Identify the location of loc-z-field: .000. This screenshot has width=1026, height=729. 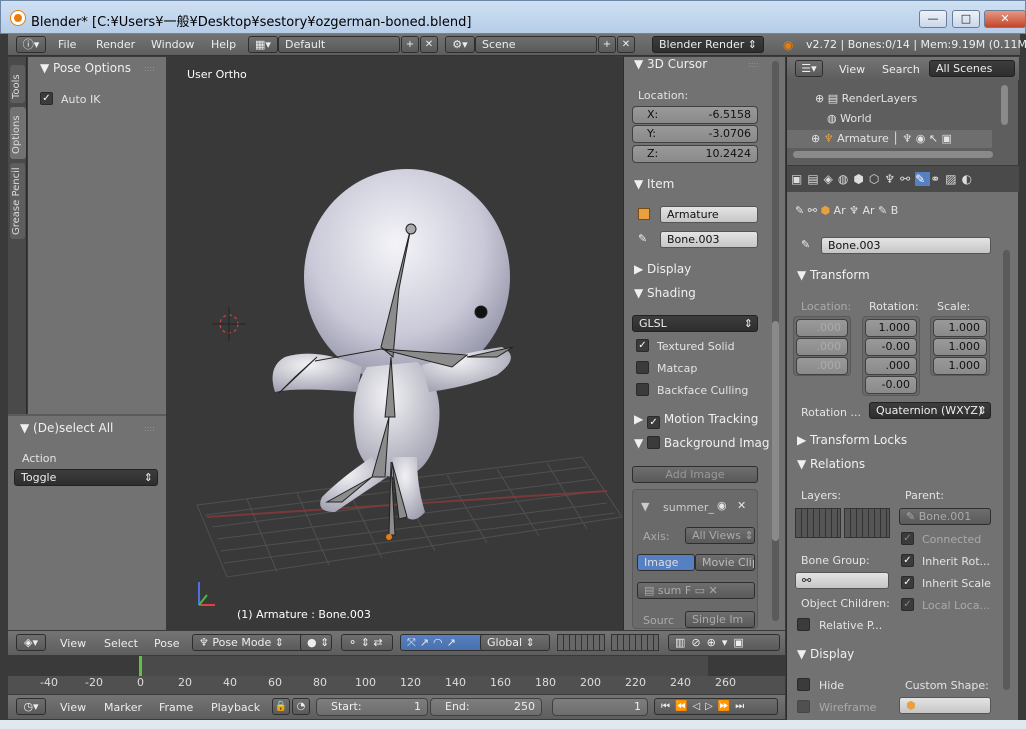
(822, 366).